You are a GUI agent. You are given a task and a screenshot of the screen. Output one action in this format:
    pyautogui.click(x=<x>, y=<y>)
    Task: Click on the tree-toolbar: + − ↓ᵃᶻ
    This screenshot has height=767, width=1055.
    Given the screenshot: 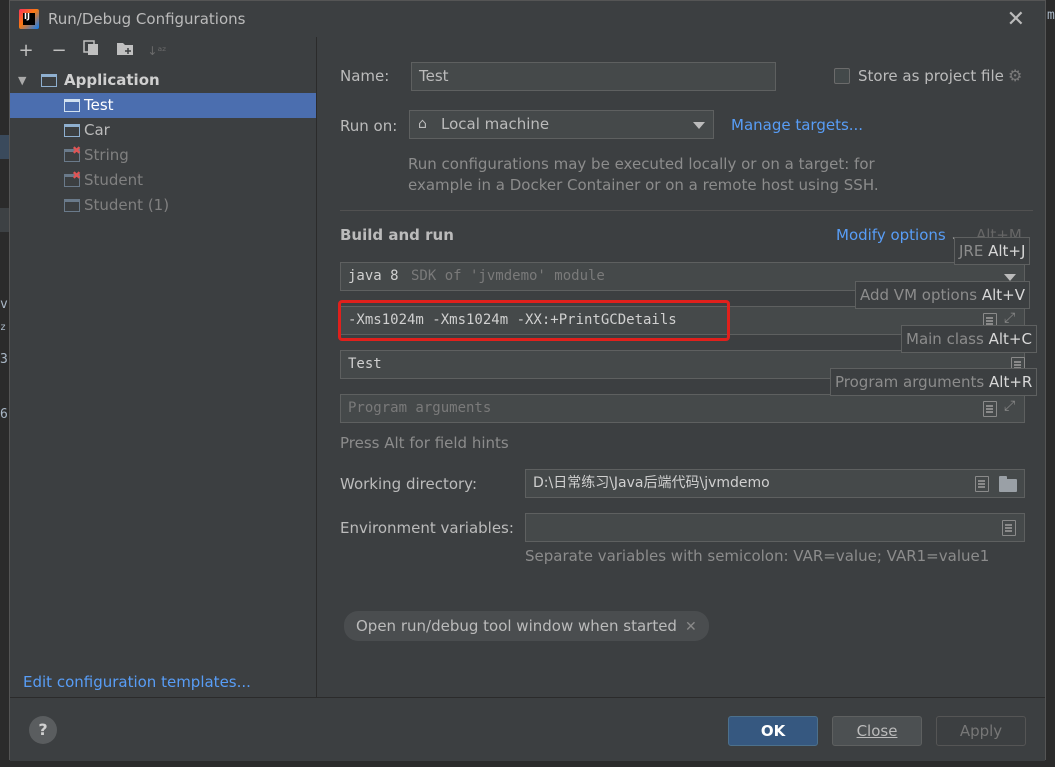 What is the action you would take?
    pyautogui.click(x=163, y=52)
    